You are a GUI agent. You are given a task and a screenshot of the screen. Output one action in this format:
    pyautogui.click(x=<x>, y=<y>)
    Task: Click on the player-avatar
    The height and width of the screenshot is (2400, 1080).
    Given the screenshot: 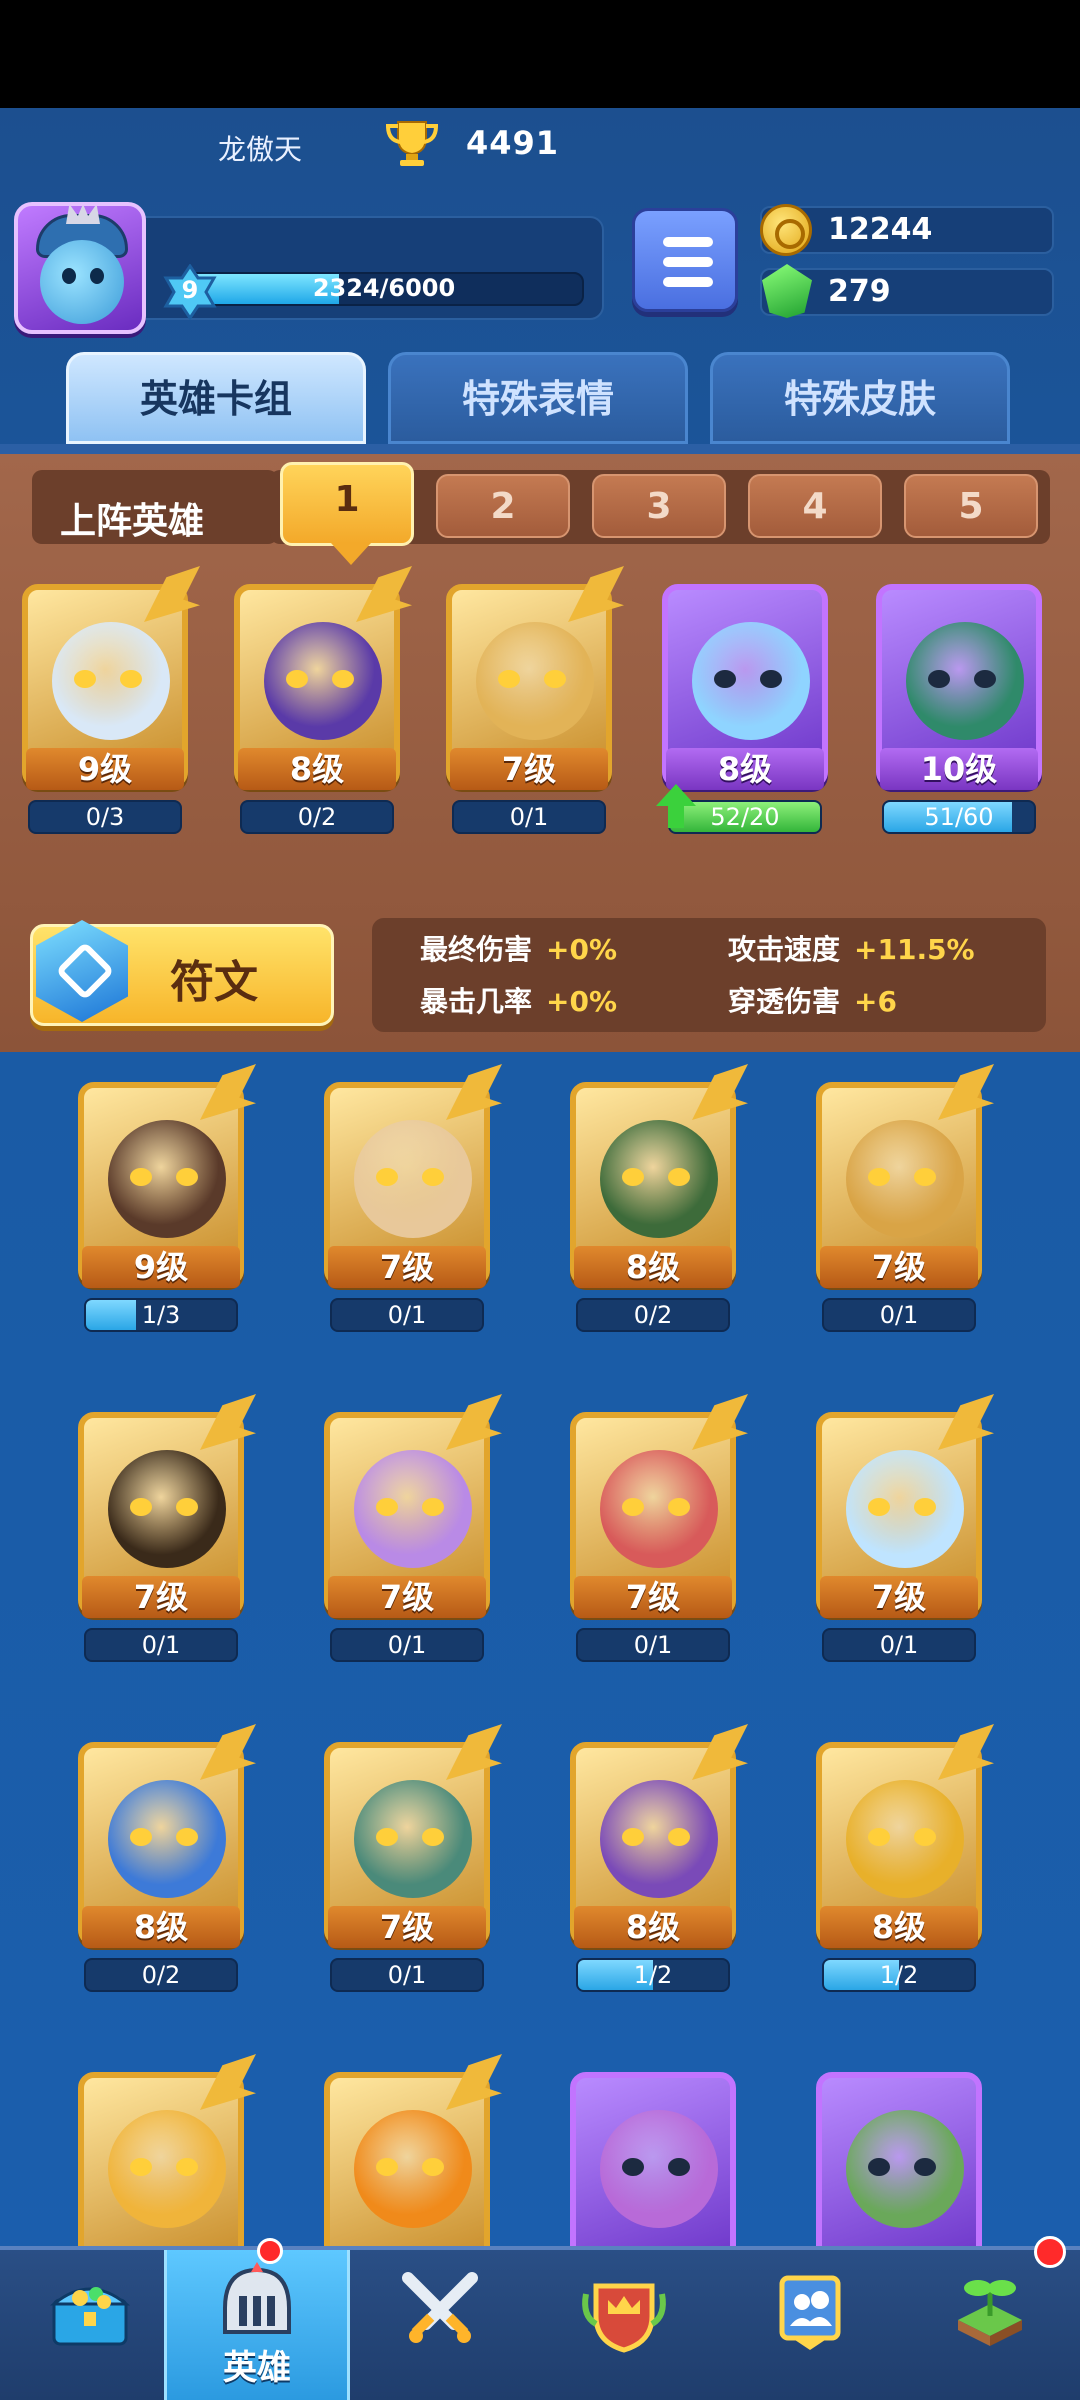 What is the action you would take?
    pyautogui.click(x=80, y=268)
    